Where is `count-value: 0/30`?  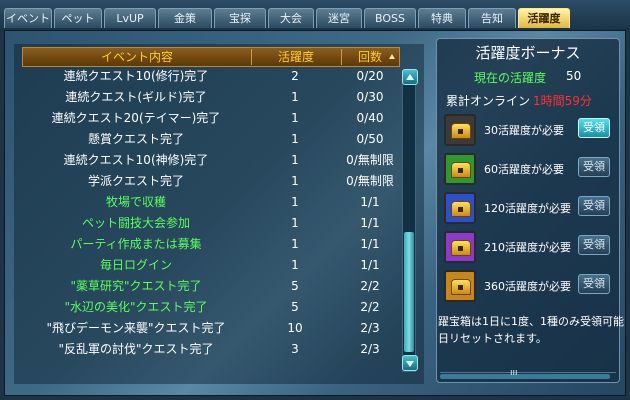
count-value: 0/30 is located at coordinates (370, 97).